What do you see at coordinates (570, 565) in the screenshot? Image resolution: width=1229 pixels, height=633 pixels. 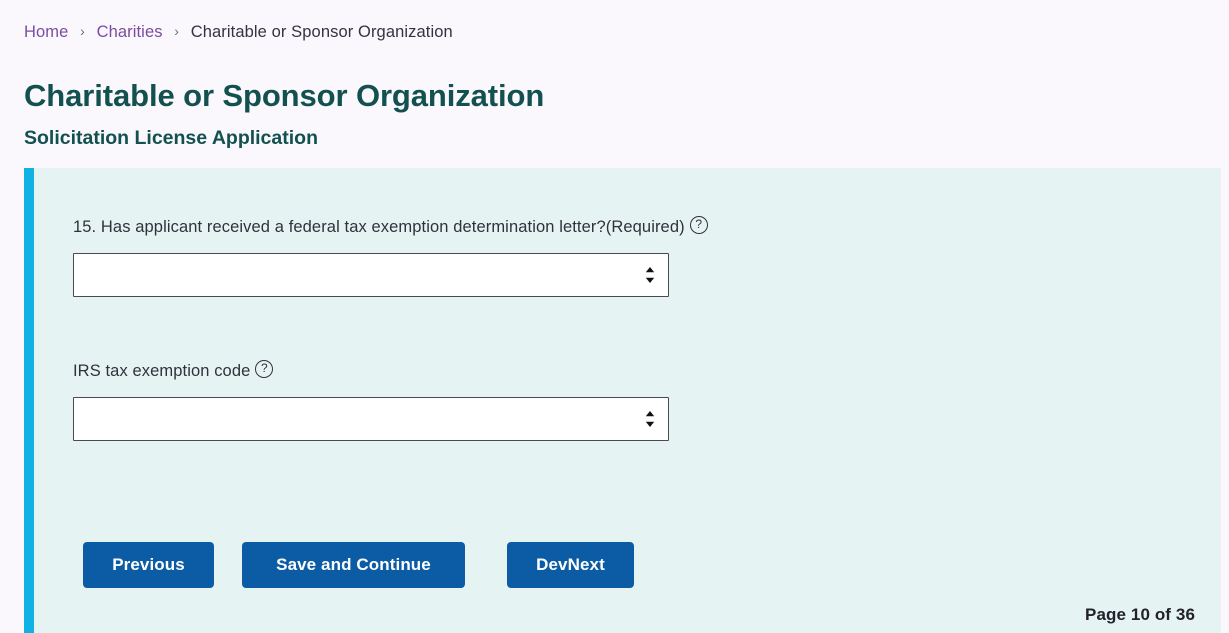 I see `devnext-button: DevNext` at bounding box center [570, 565].